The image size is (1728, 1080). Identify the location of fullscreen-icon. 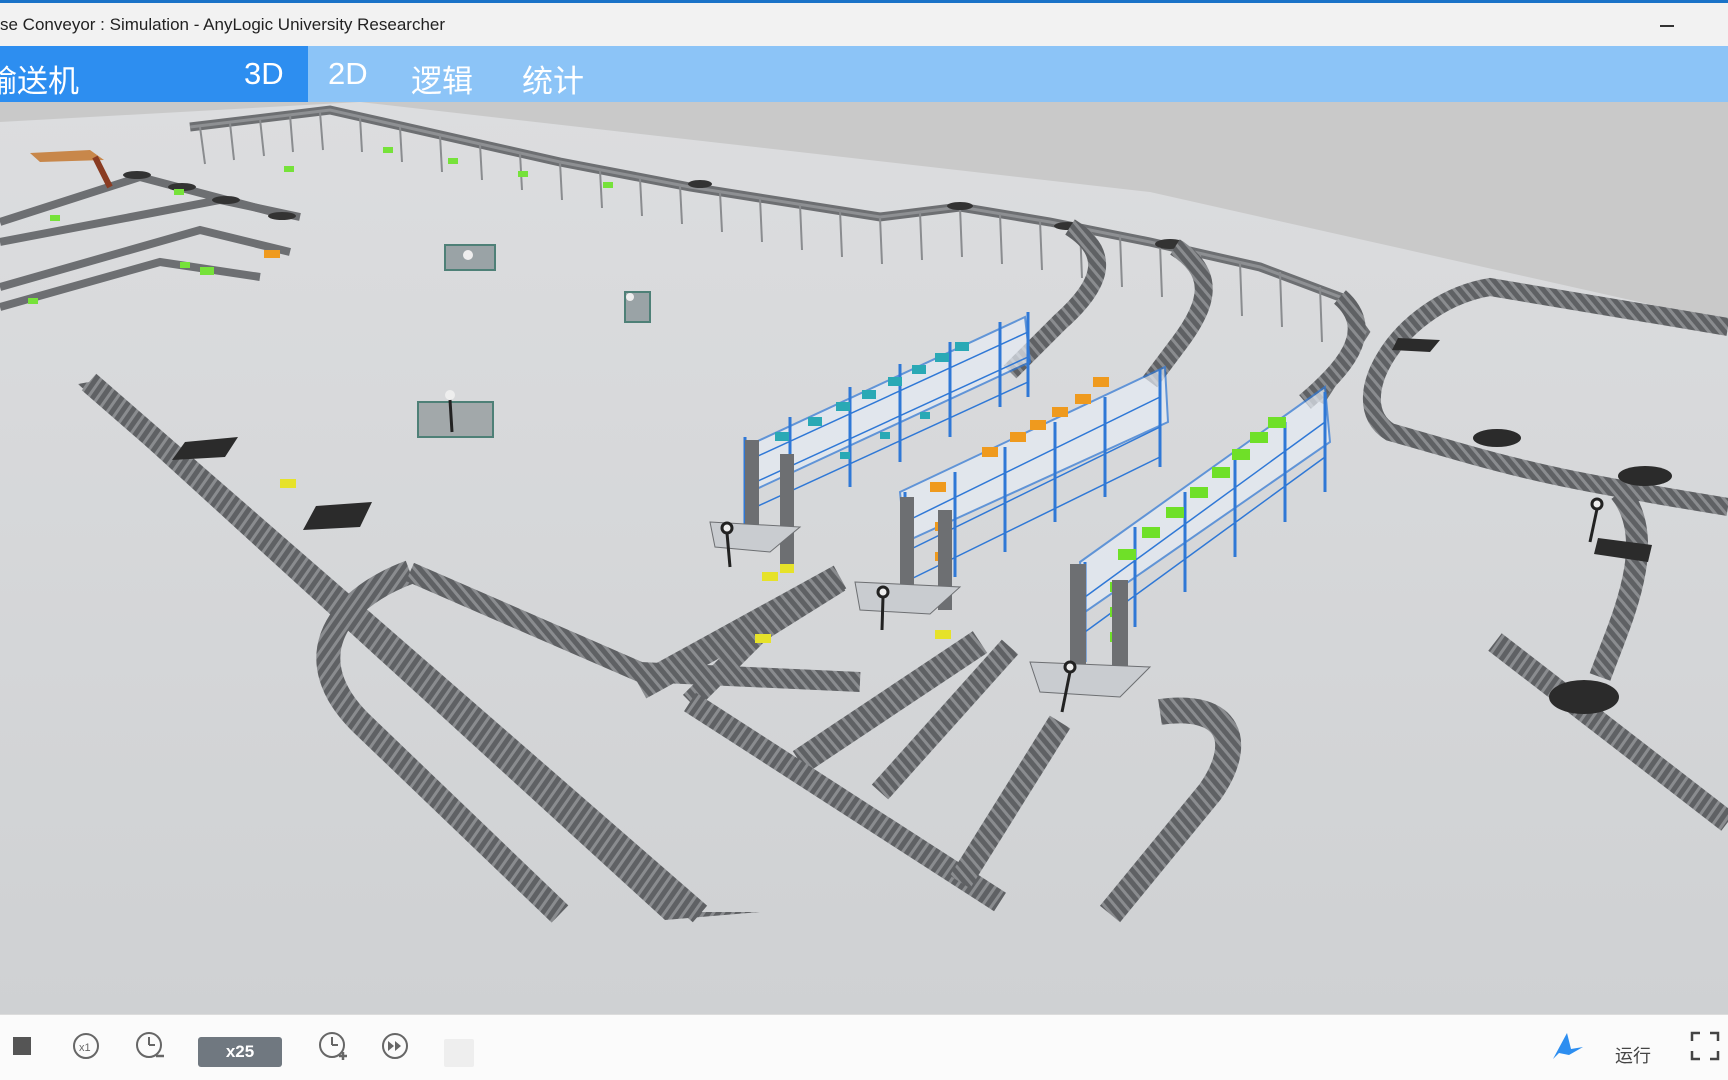
(1705, 1046).